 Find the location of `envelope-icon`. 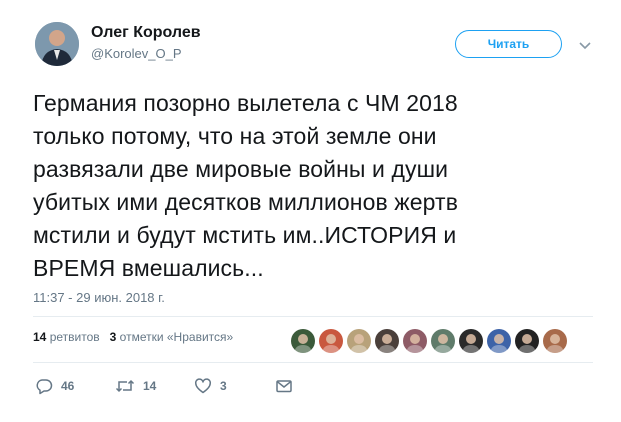

envelope-icon is located at coordinates (284, 386).